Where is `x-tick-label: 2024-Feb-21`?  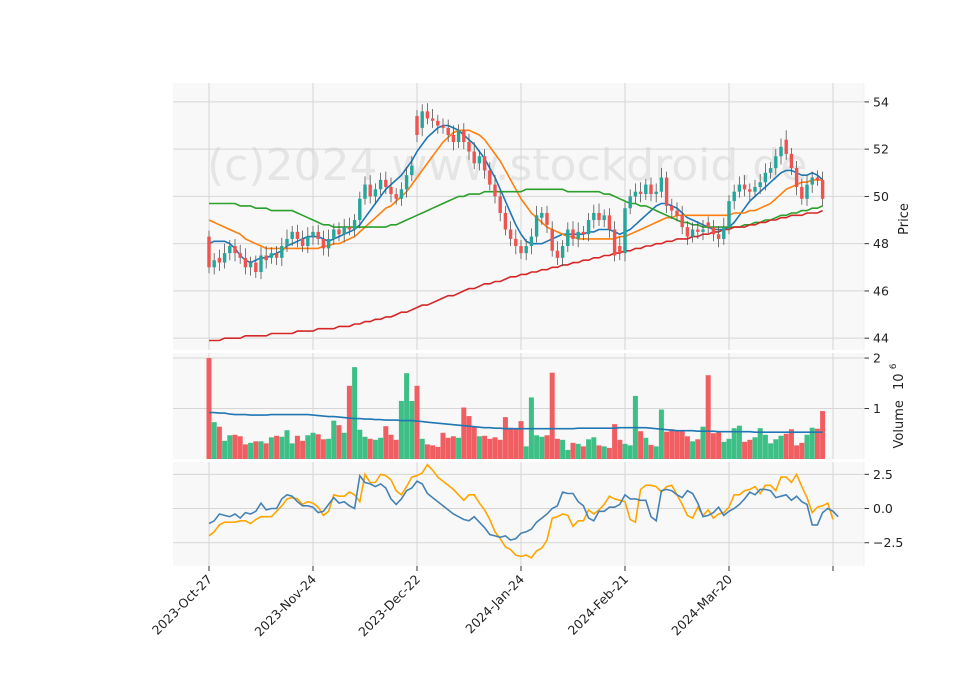 x-tick-label: 2024-Feb-21 is located at coordinates (598, 605).